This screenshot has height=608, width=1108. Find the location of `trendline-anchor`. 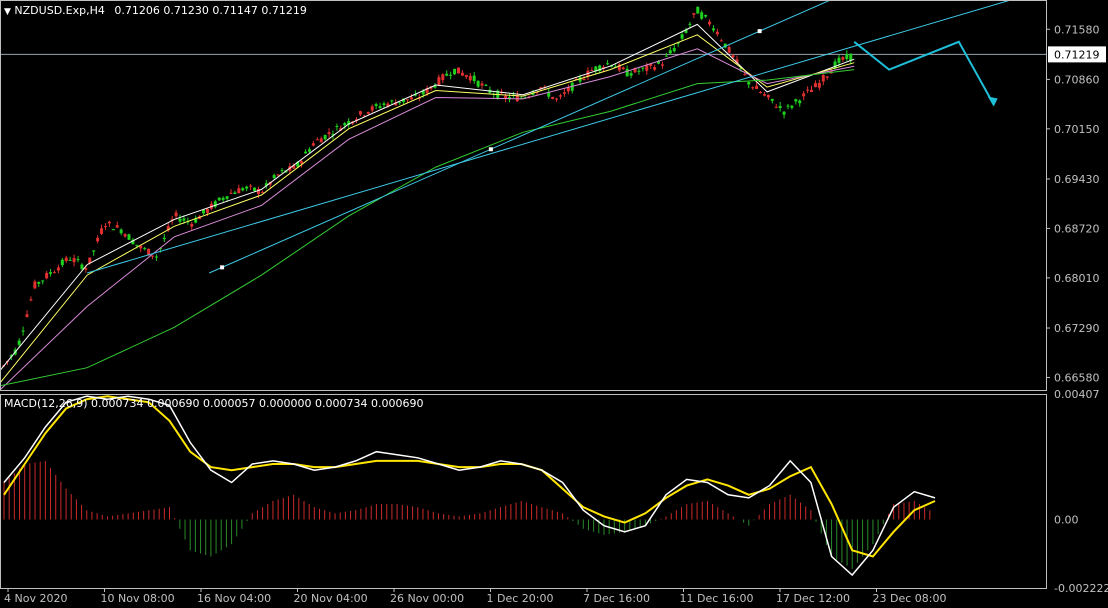

trendline-anchor is located at coordinates (490, 149).